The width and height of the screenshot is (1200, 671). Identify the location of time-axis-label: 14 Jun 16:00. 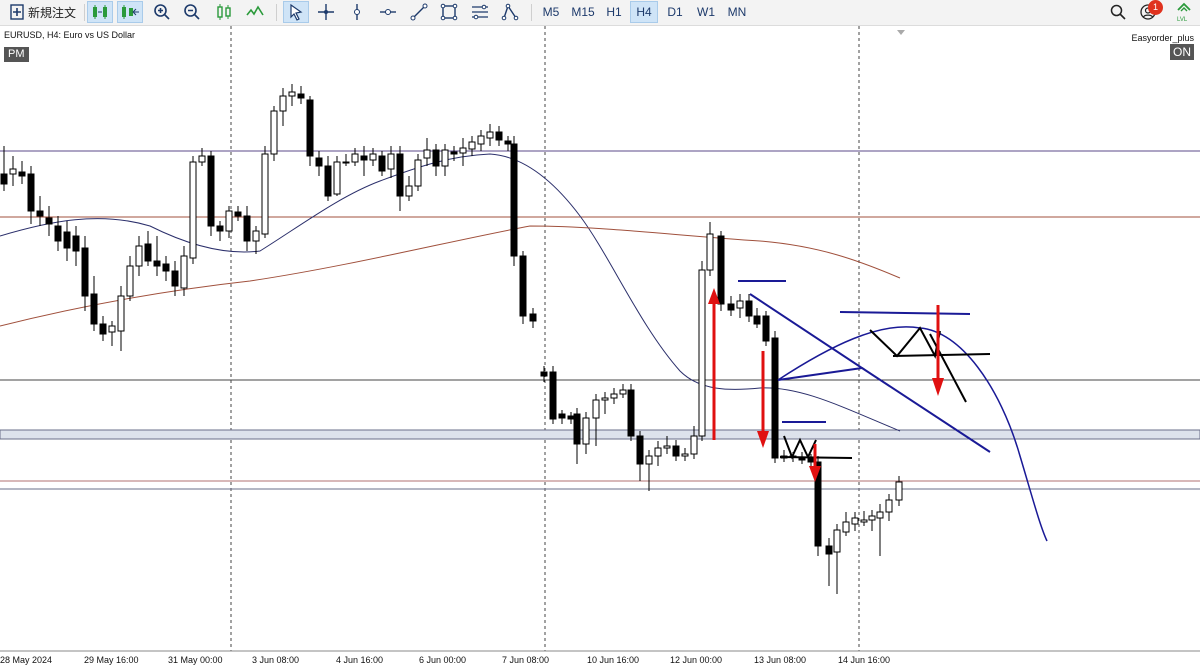
(864, 660).